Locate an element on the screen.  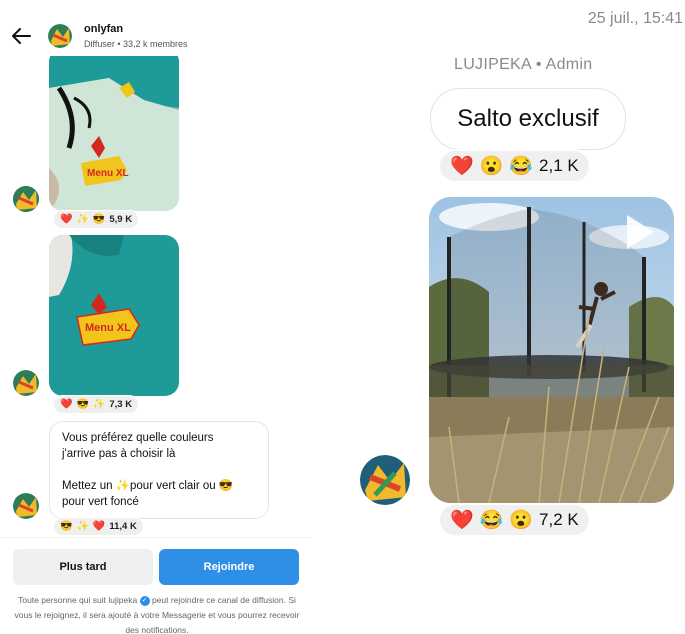
message-bubble: Salto exclusif is located at coordinates (528, 119).